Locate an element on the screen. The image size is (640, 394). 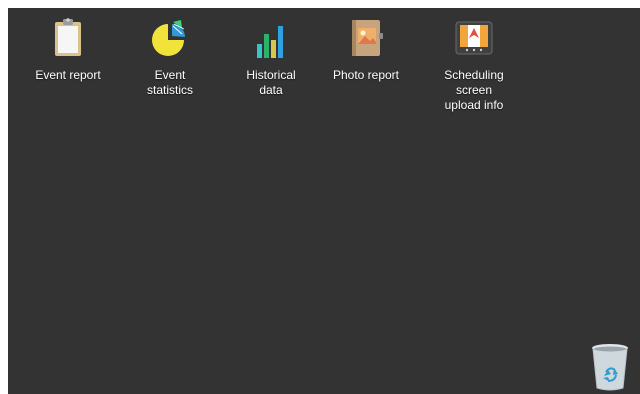
desktop-icon-photo-report: Photo report is located at coordinates (366, 49).